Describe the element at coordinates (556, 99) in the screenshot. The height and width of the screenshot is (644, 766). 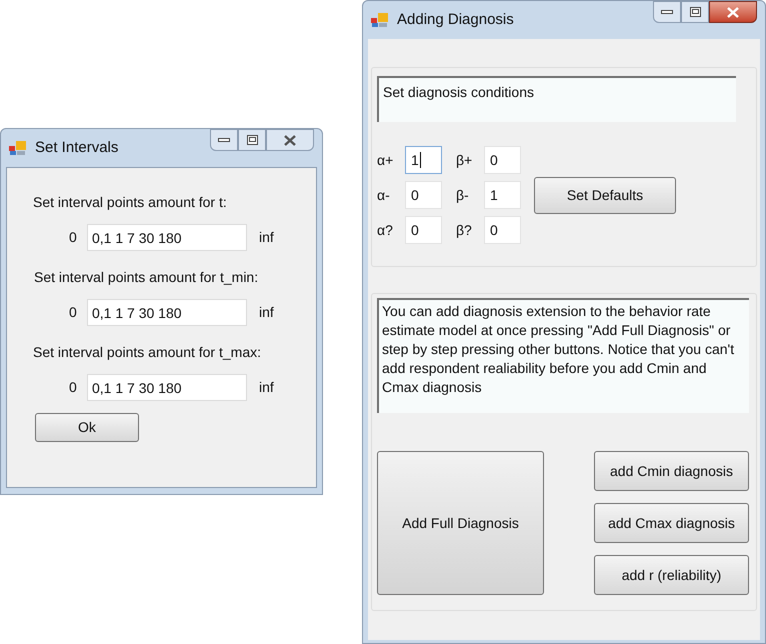
I see `conditions-text: Set diagnosis conditions` at that location.